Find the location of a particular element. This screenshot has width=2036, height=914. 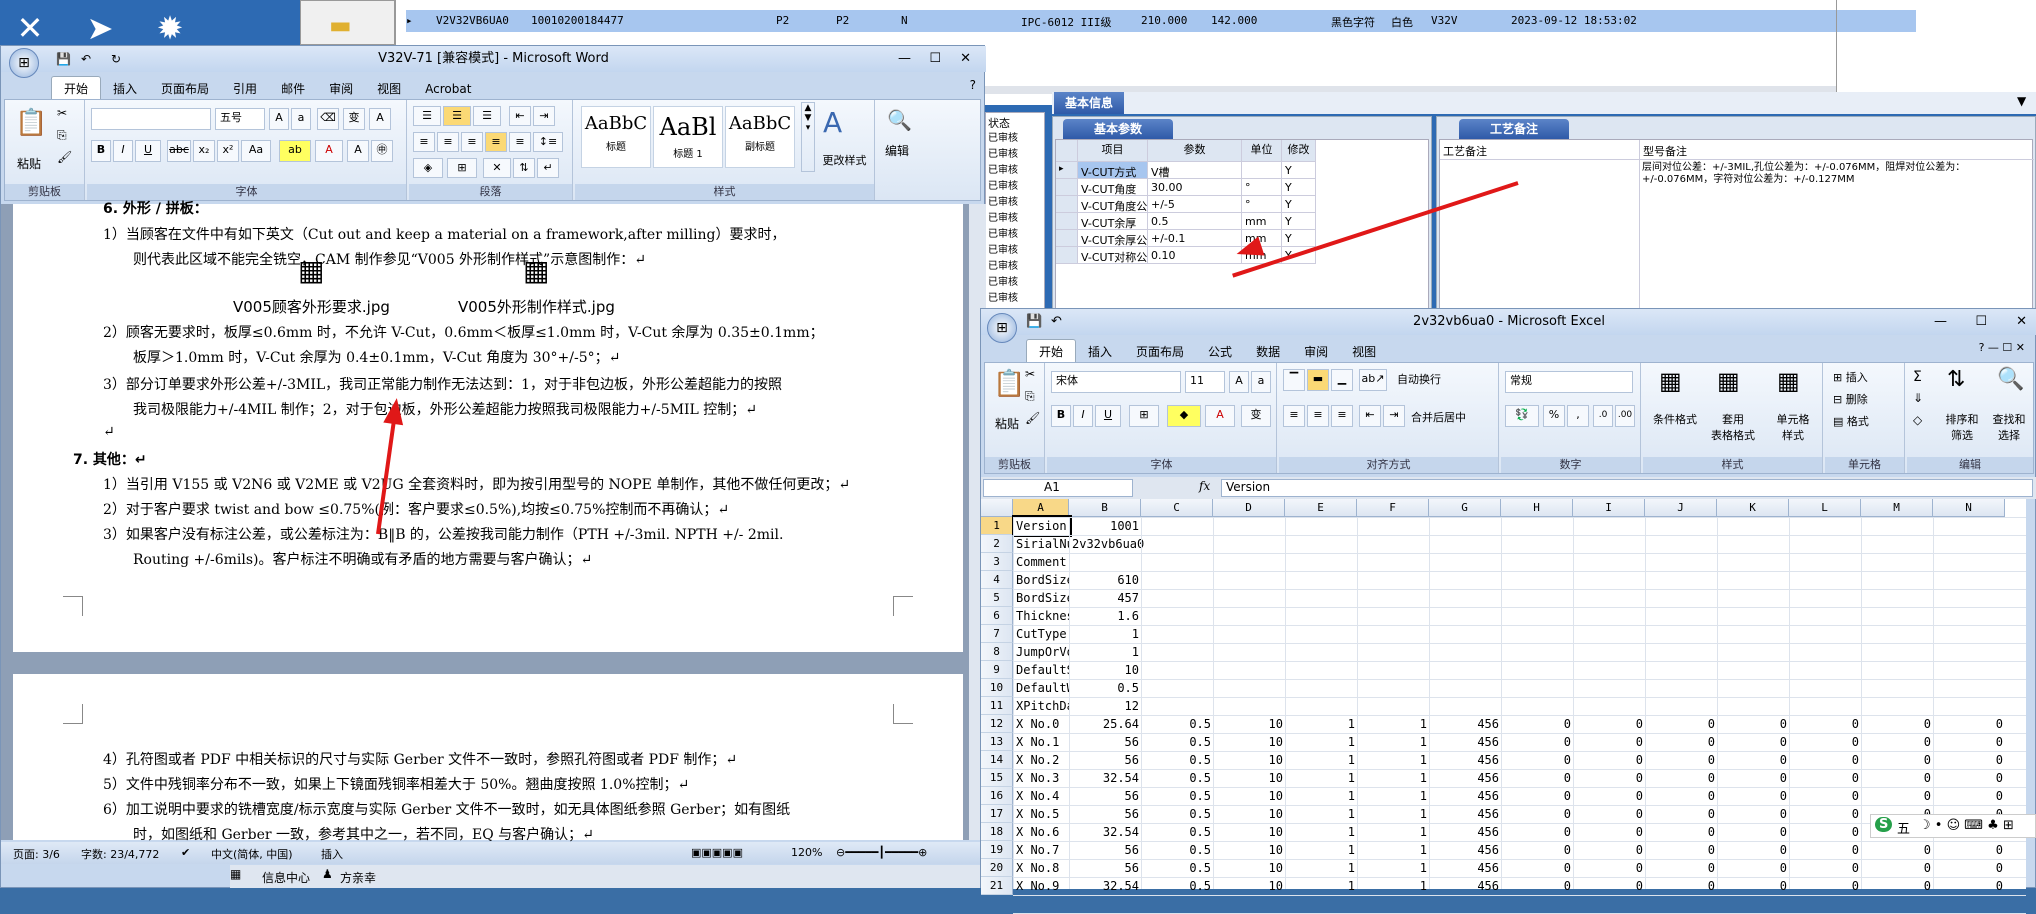

format-cells-button: ▤ 格式 is located at coordinates (1851, 421).